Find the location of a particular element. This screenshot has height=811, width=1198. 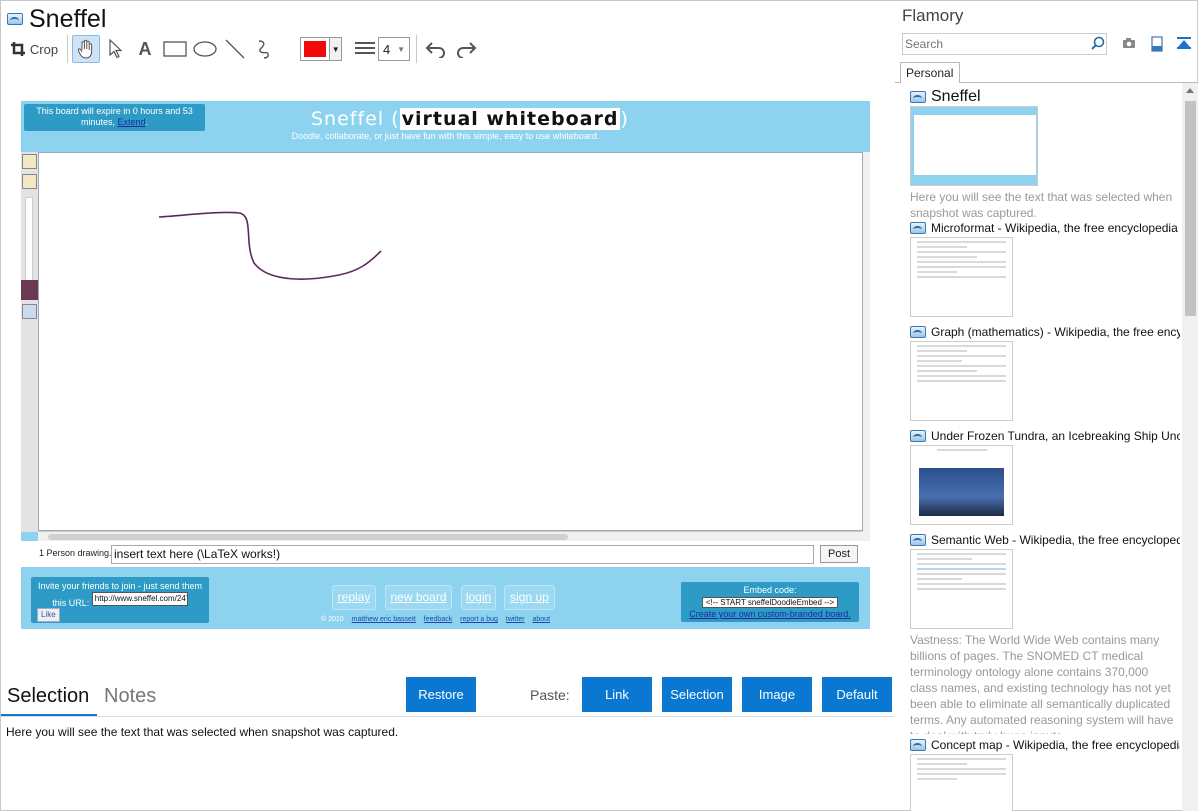

pointer-icon is located at coordinates (115, 49).